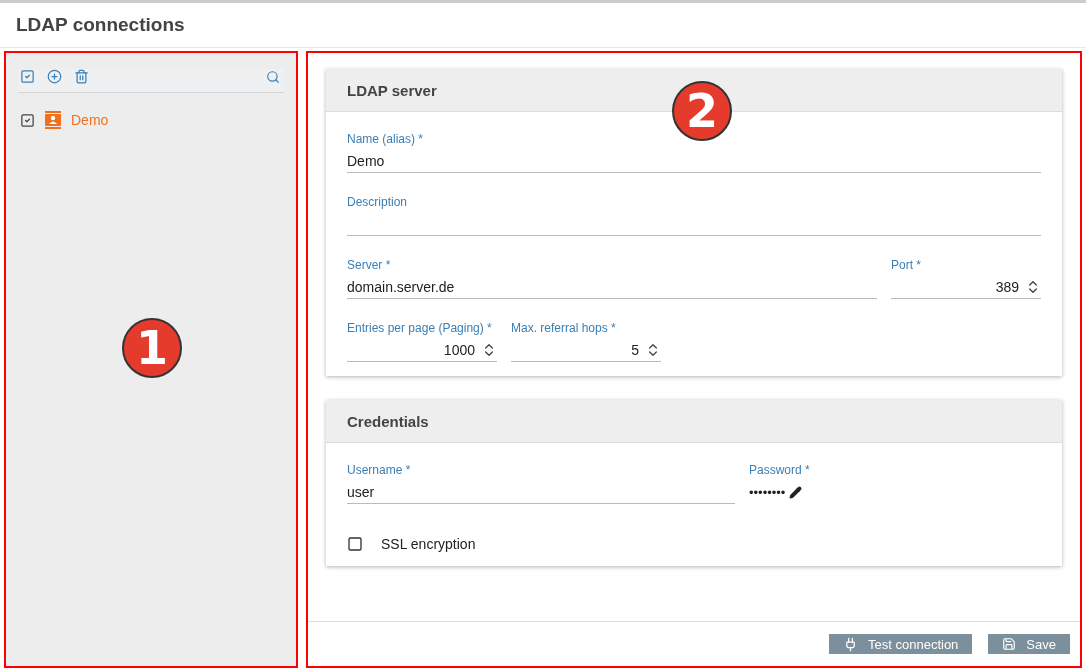 The width and height of the screenshot is (1086, 672). I want to click on input-field: Demo, so click(694, 161).